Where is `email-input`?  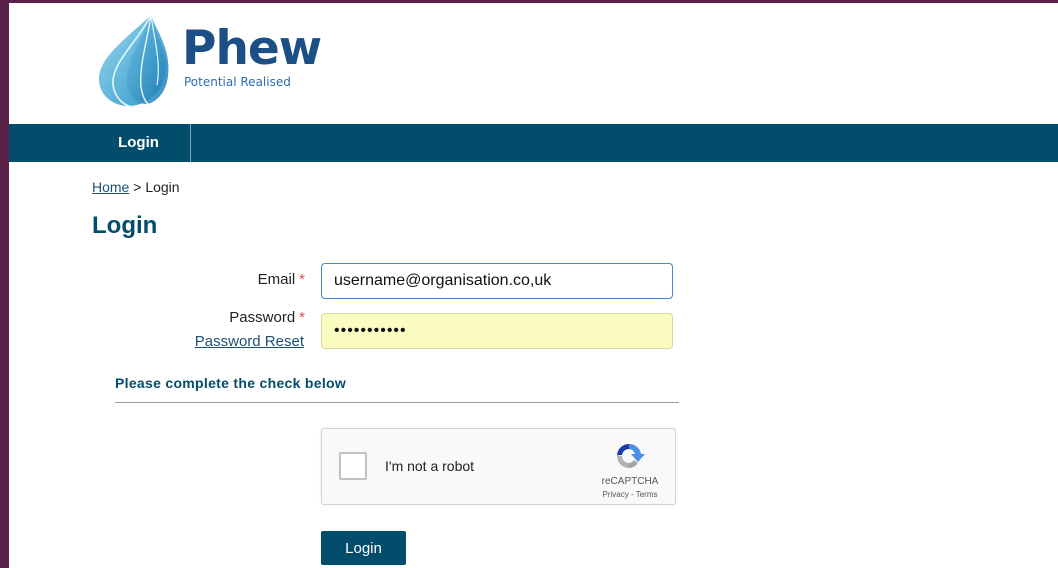
email-input is located at coordinates (497, 281).